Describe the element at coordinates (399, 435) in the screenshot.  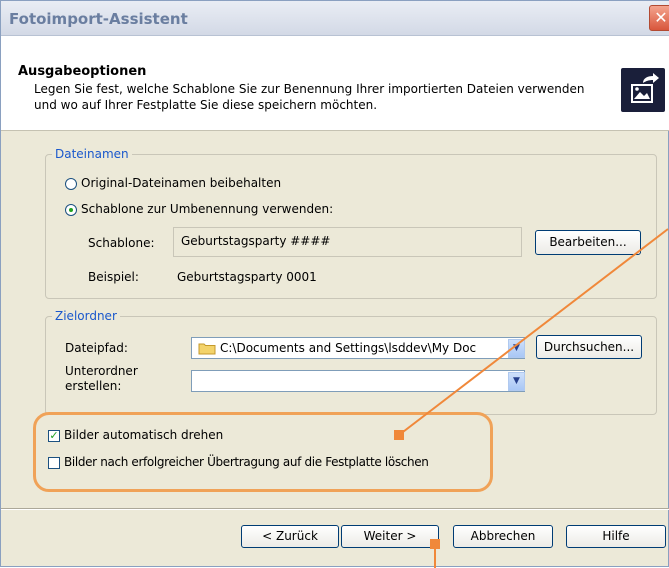
I see `annotation-marker-options` at that location.